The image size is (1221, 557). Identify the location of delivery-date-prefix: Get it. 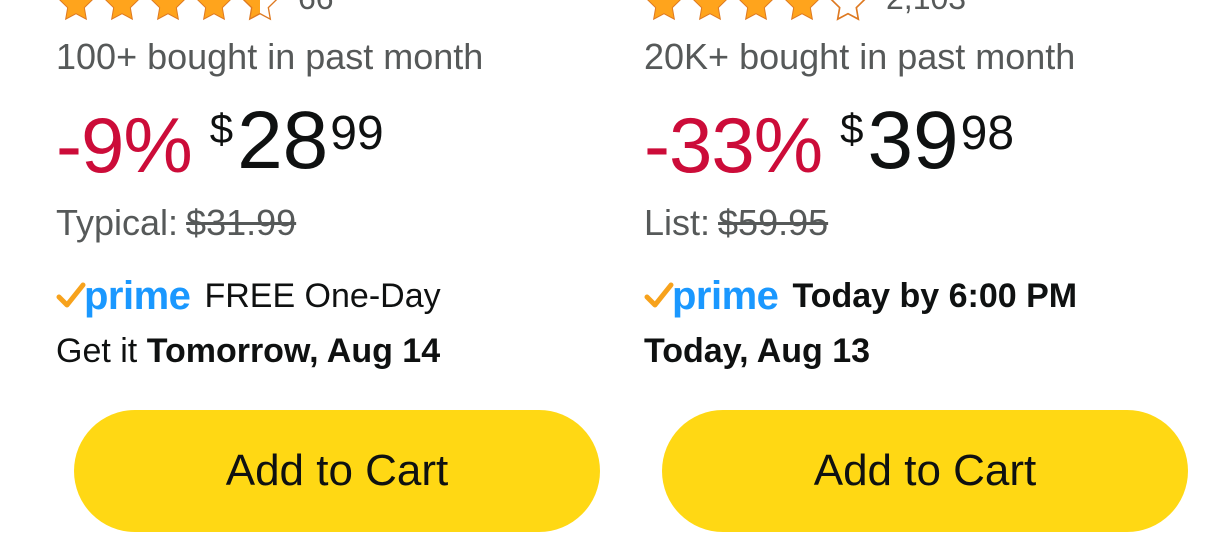
(97, 351).